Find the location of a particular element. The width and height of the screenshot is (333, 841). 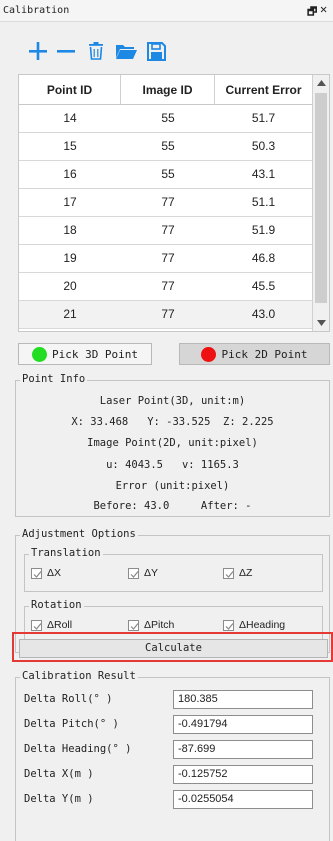

window-title: Calibration is located at coordinates (36, 10).